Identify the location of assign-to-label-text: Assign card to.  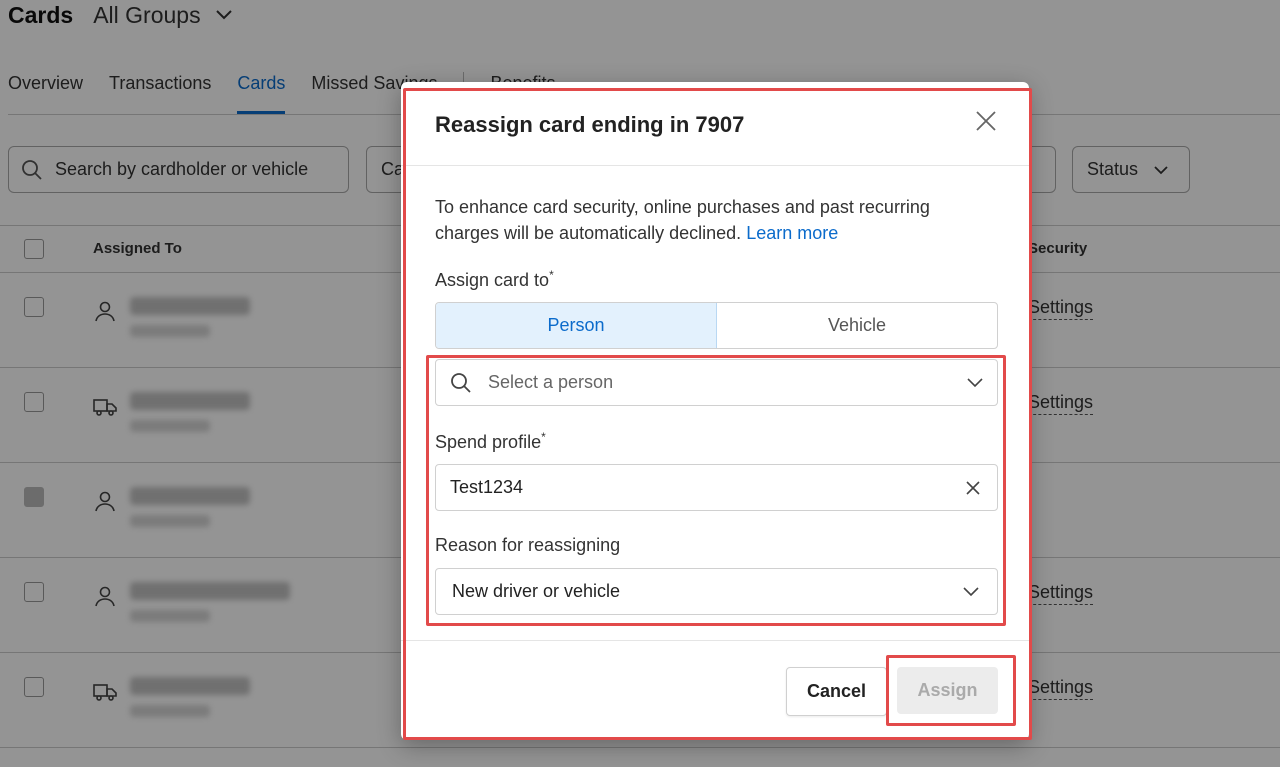
(492, 280).